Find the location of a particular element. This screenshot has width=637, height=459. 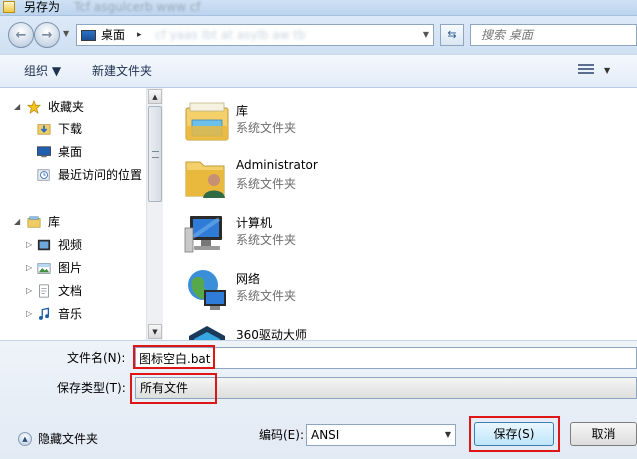

chevron-up-icon: ▲ is located at coordinates (25, 439).